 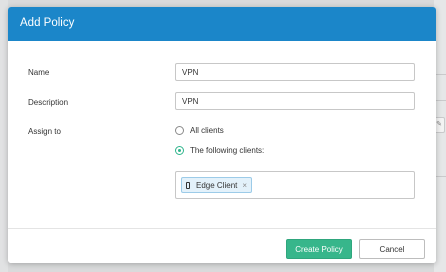 What do you see at coordinates (4, 136) in the screenshot?
I see `background-app-left` at bounding box center [4, 136].